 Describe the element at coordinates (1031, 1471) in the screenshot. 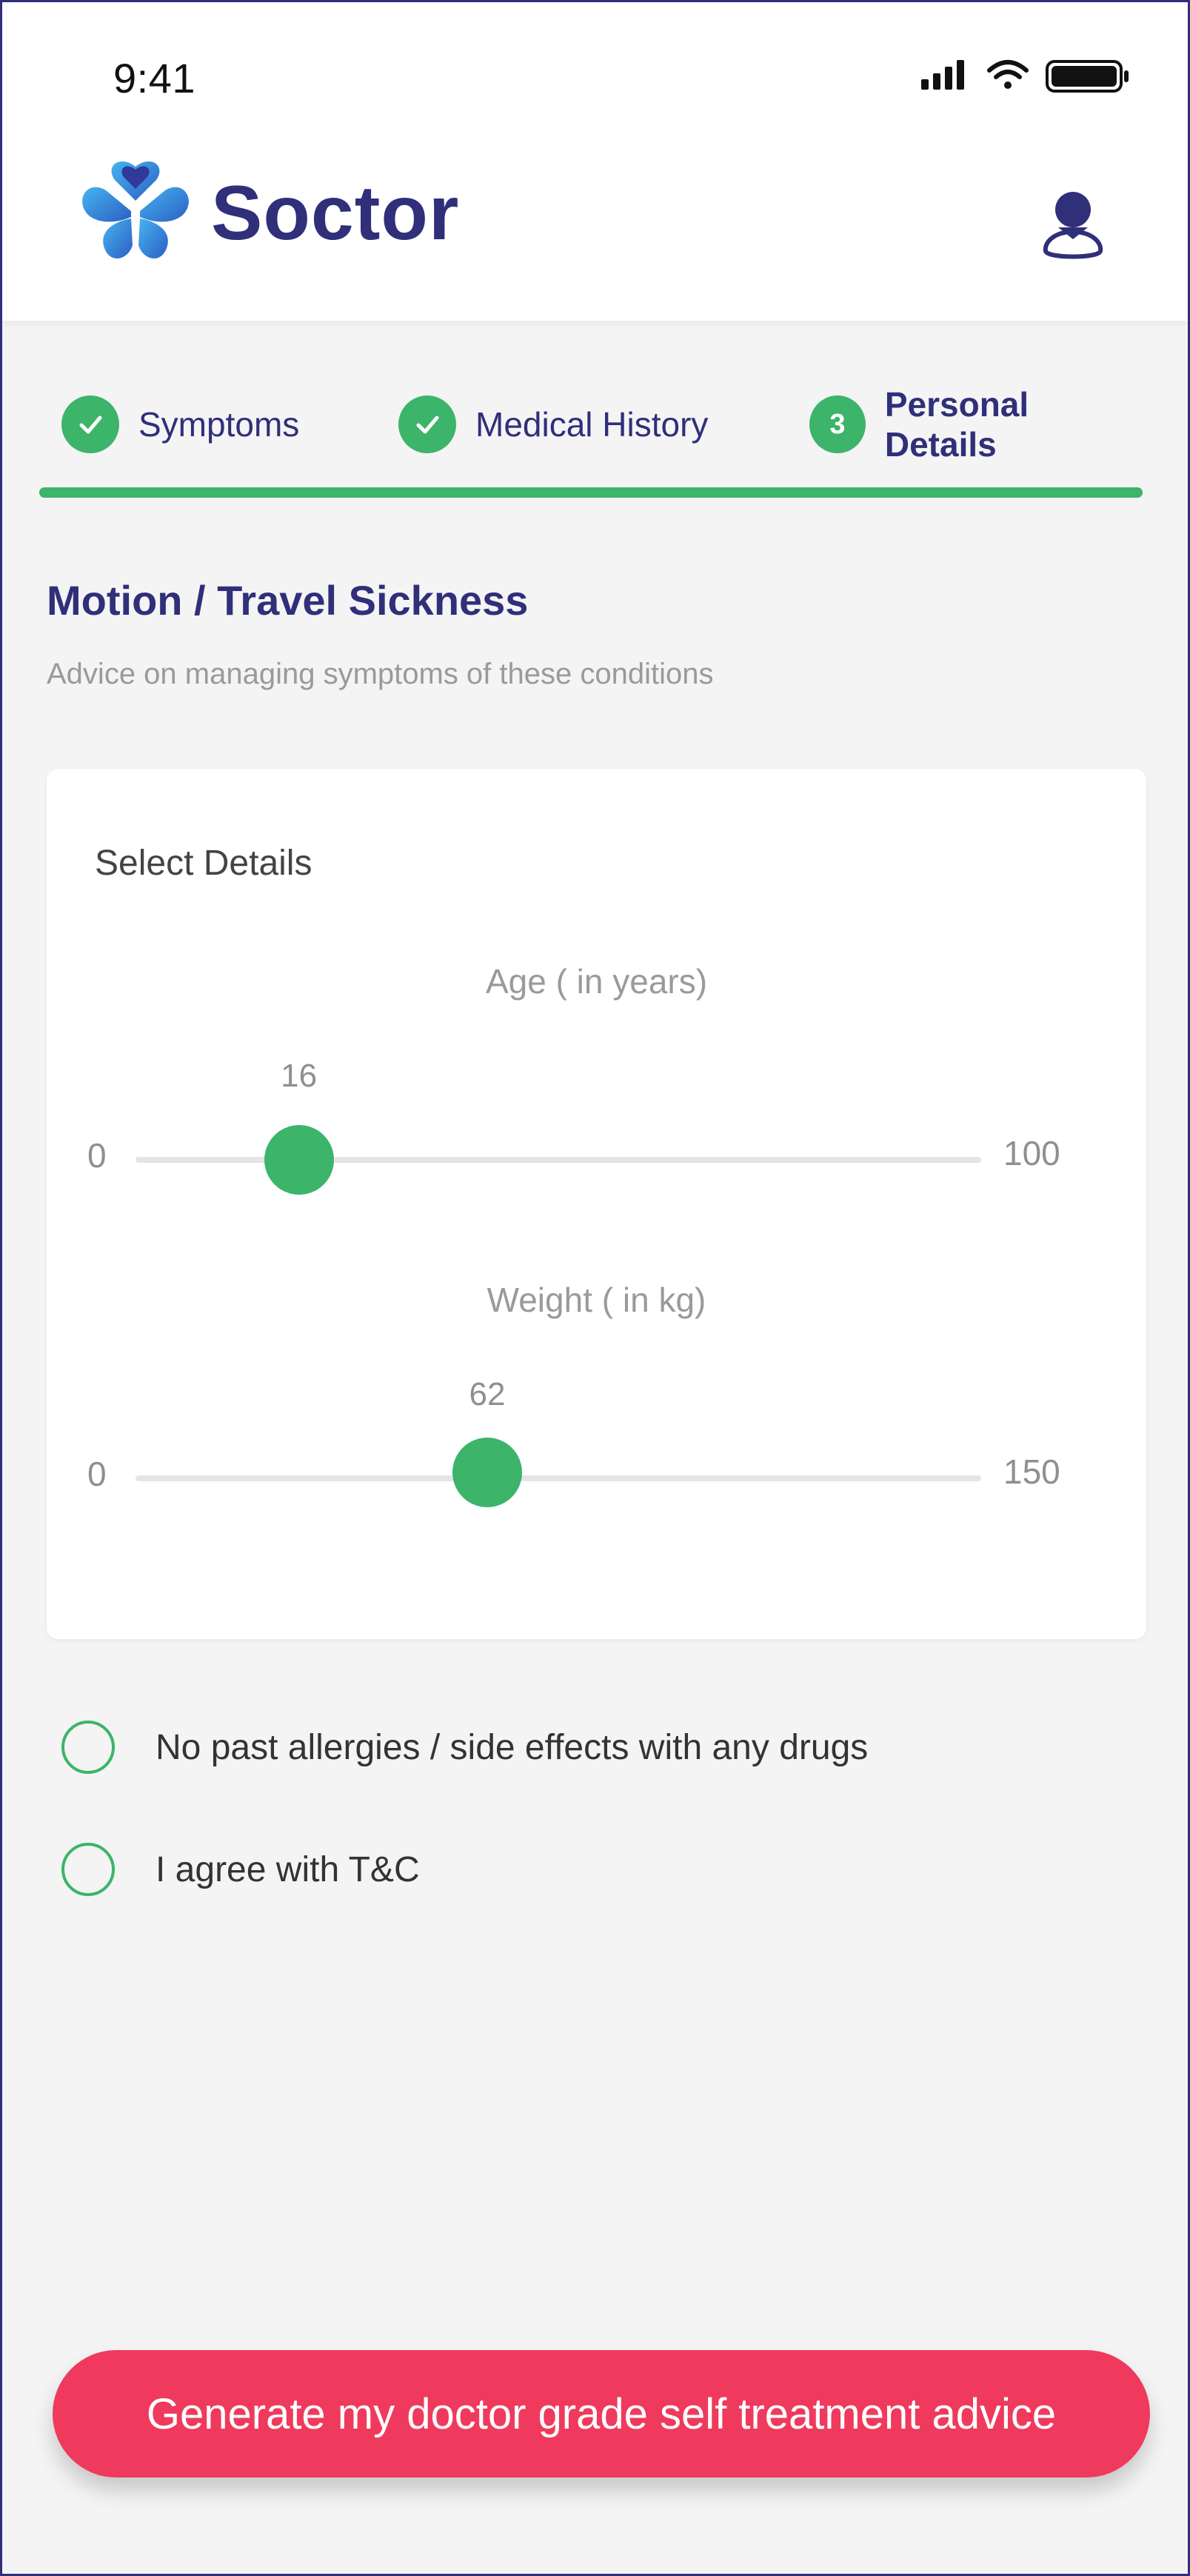

I see `weight-slider-max: 150` at that location.